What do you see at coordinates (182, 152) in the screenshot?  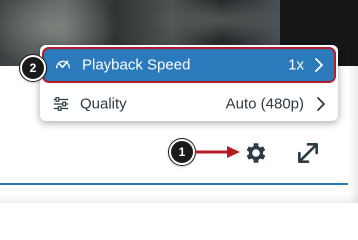 I see `callout-badge-1: 1` at bounding box center [182, 152].